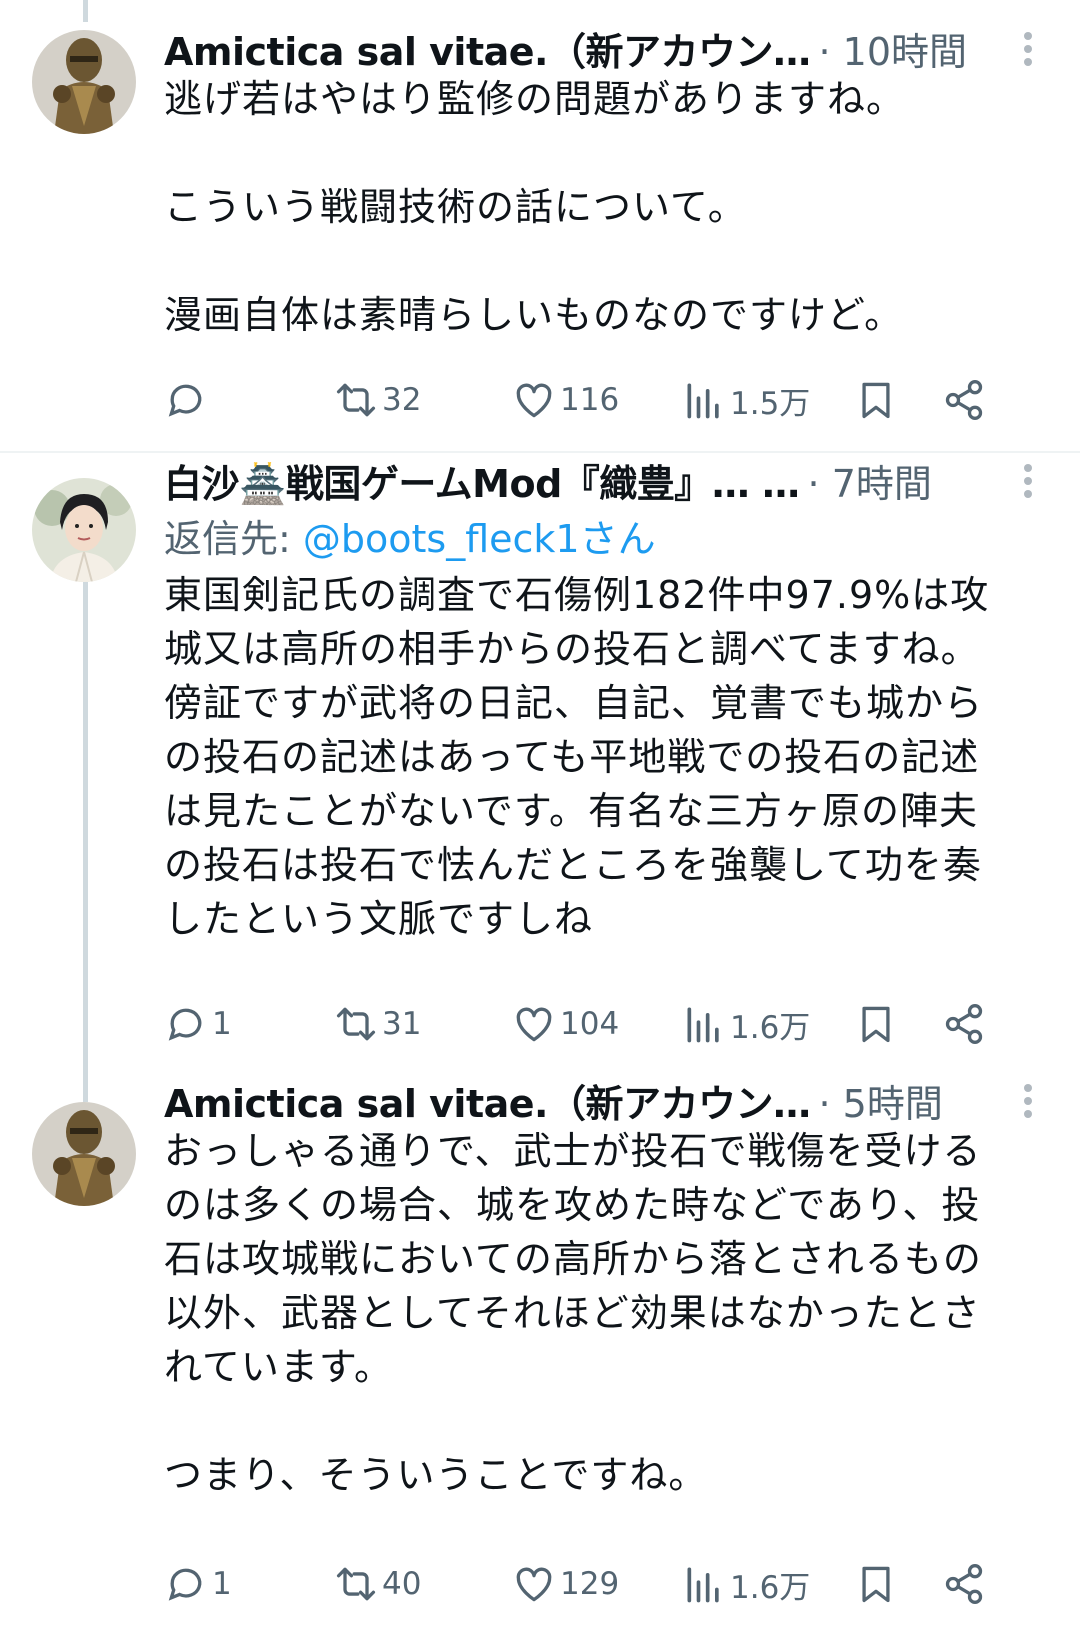 The height and width of the screenshot is (1632, 1080). Describe the element at coordinates (402, 1024) in the screenshot. I see `retweet-count: 31` at that location.